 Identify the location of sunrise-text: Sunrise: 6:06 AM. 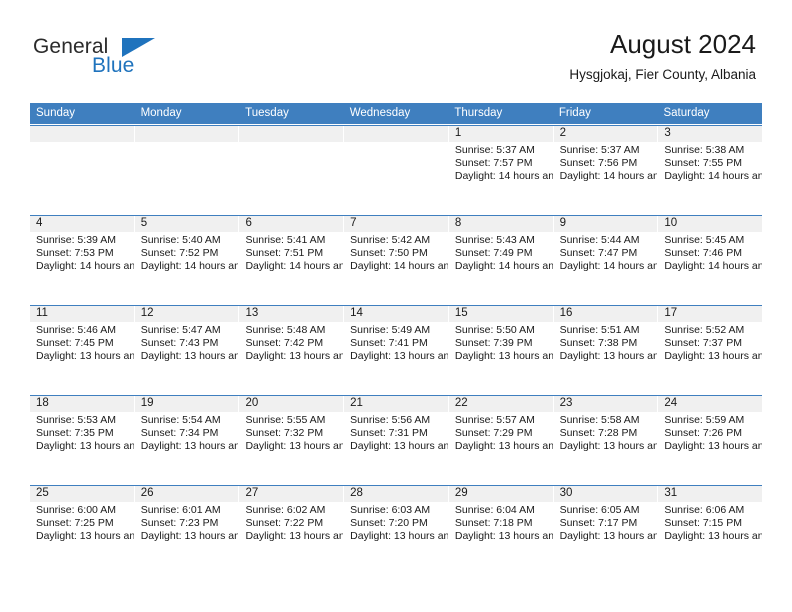
(704, 510).